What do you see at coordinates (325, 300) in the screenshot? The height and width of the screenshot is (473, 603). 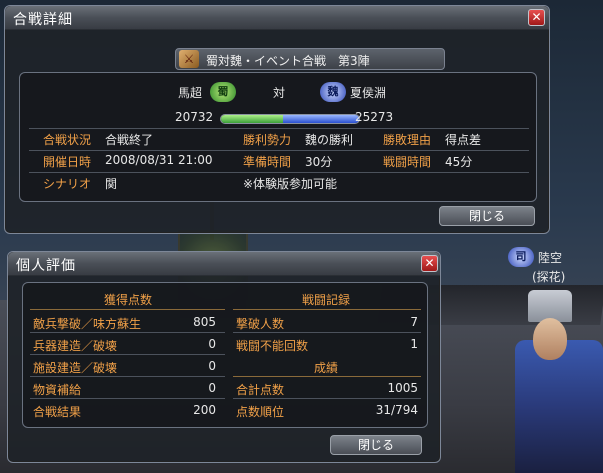 I see `records-header: 戦闘記録` at bounding box center [325, 300].